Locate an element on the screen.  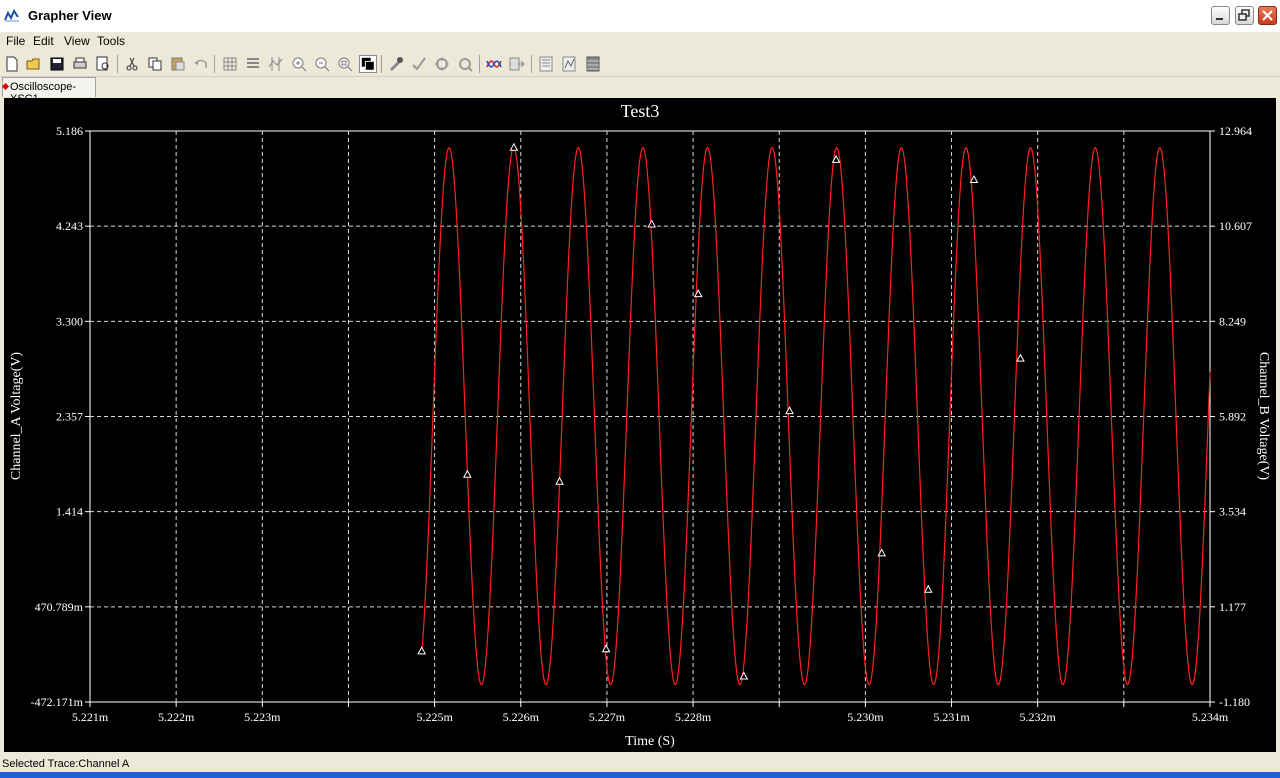
export-excel-icon is located at coordinates (547, 64).